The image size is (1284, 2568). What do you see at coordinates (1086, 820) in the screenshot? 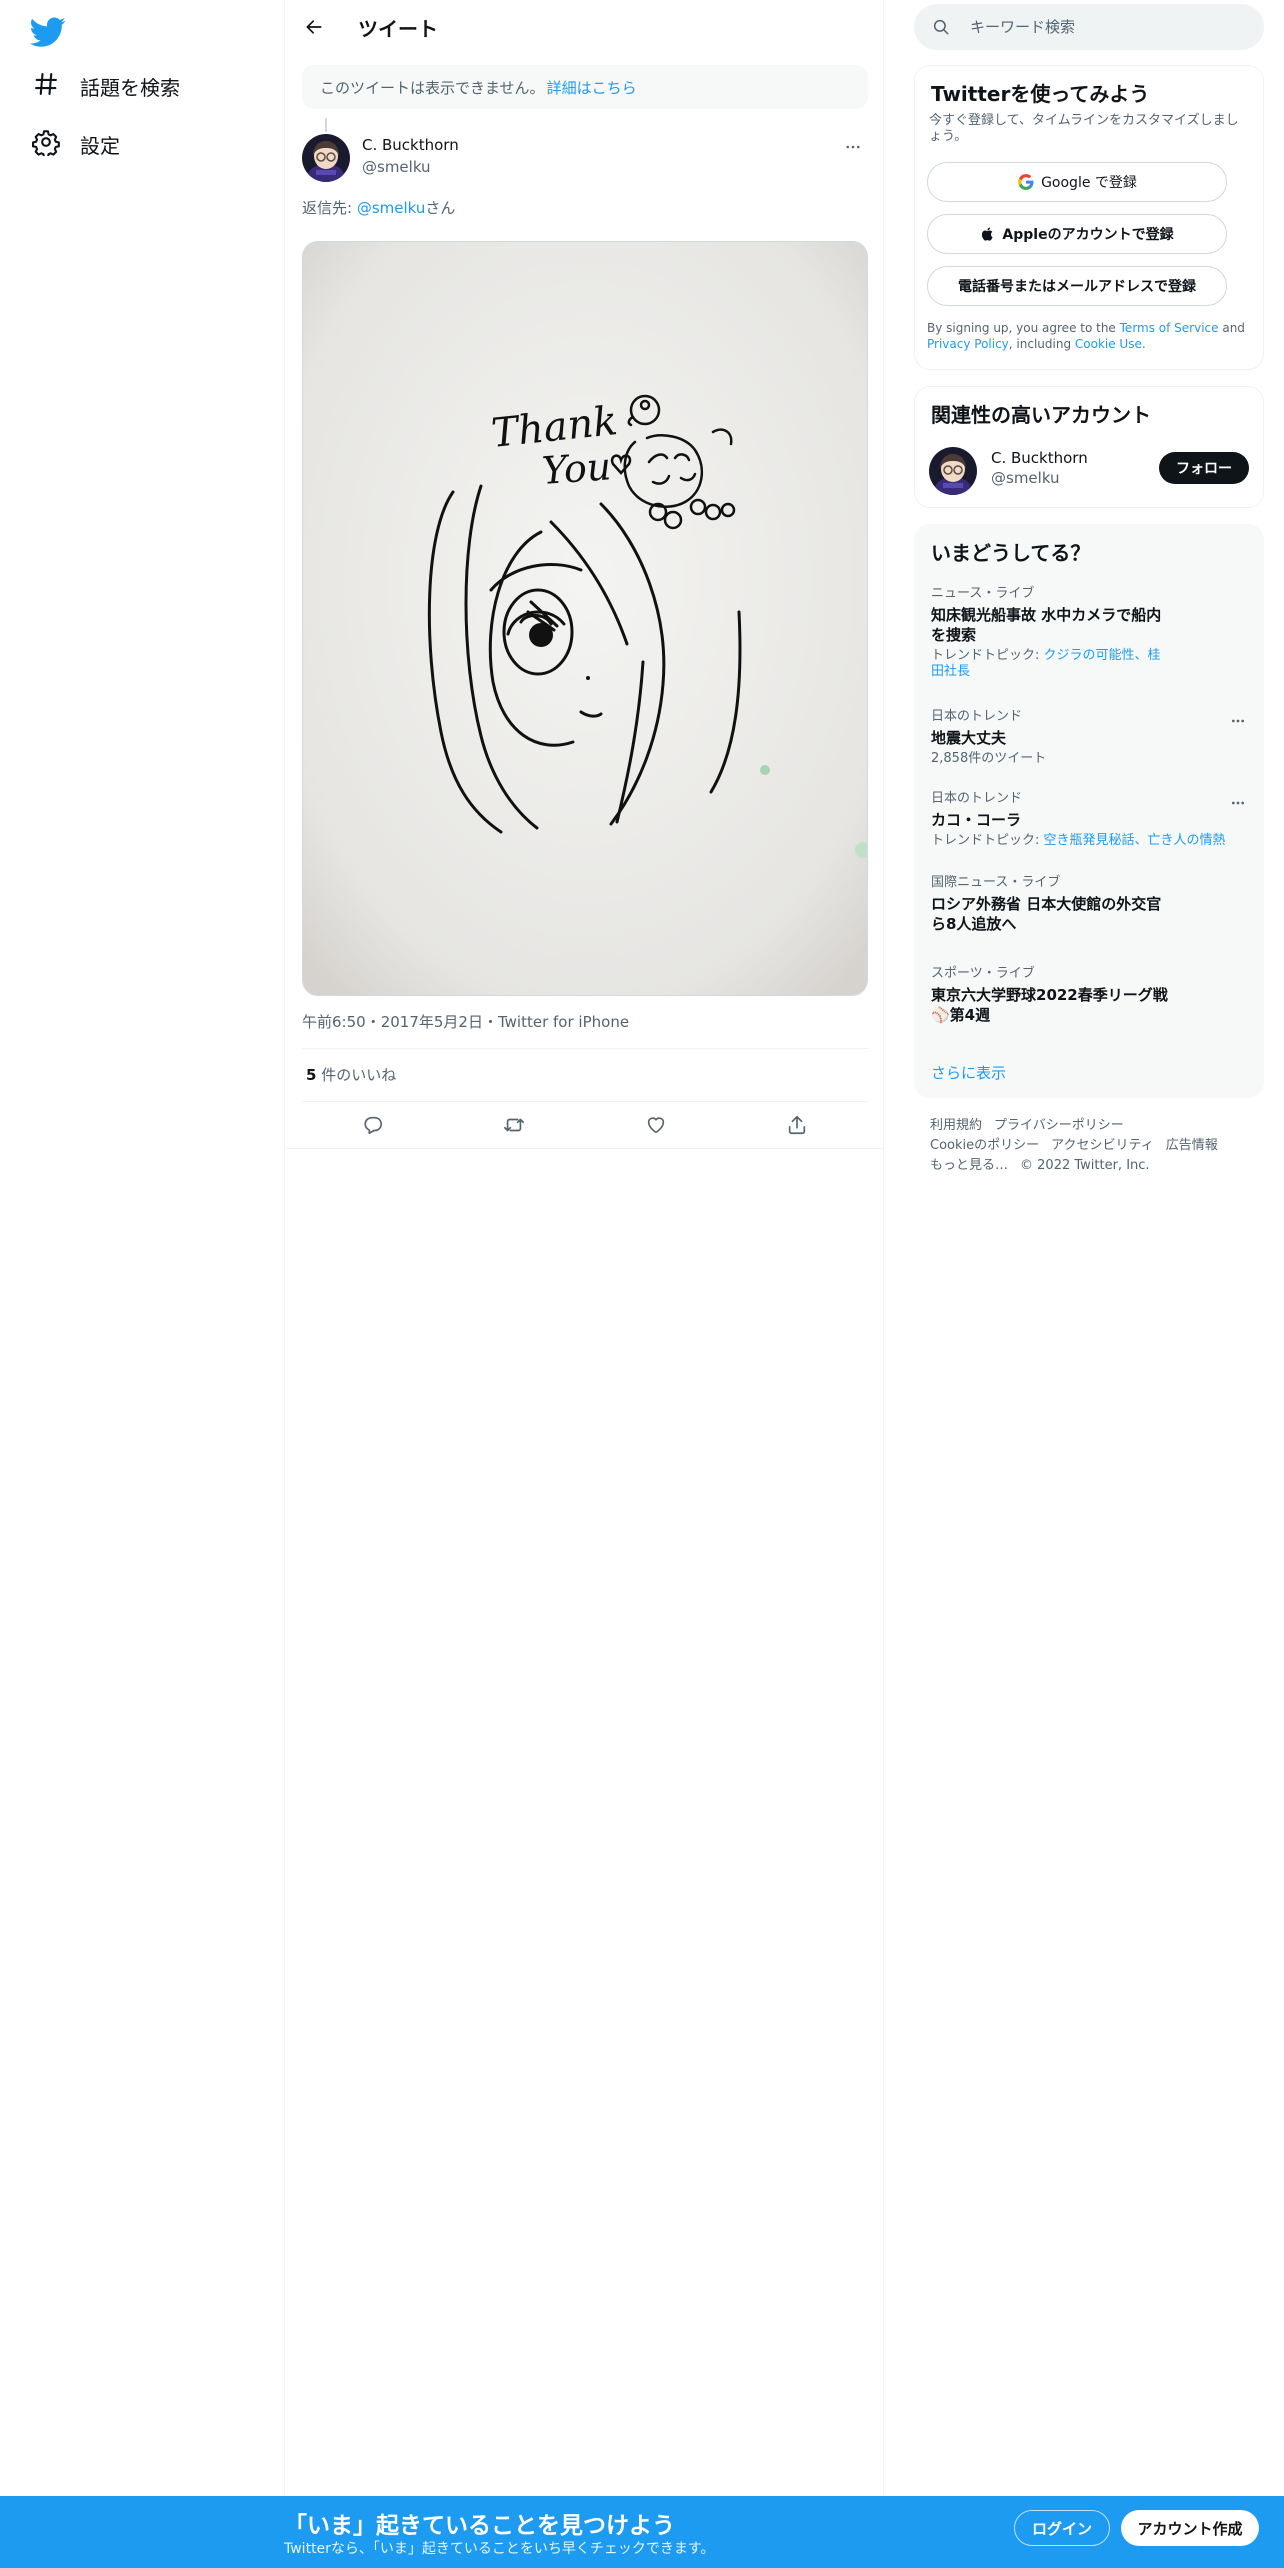
I see `trend-item: 日本のトレンド カコ・コーラ トレンドトピック: 空き瓶発見秘話、亡き人の情熱` at bounding box center [1086, 820].